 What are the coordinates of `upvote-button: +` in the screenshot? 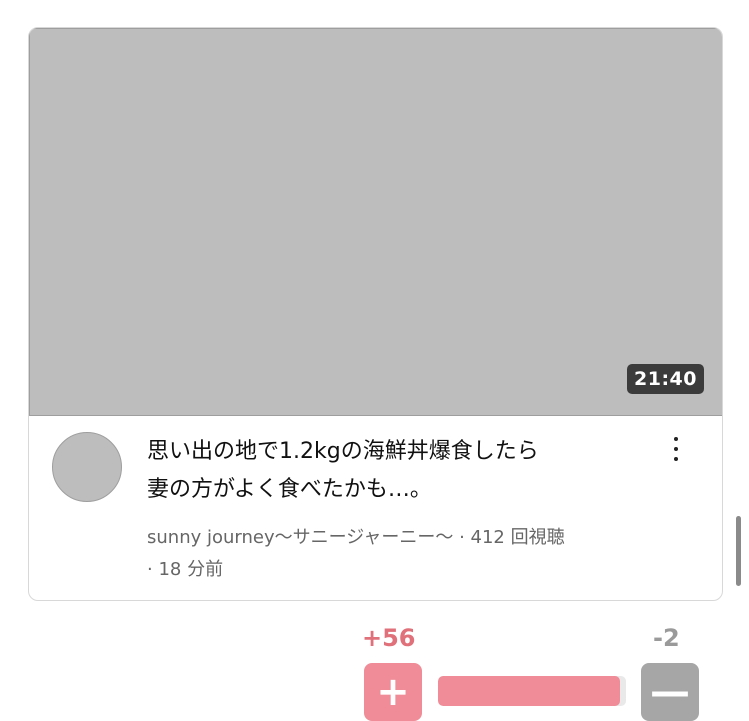 It's located at (393, 692).